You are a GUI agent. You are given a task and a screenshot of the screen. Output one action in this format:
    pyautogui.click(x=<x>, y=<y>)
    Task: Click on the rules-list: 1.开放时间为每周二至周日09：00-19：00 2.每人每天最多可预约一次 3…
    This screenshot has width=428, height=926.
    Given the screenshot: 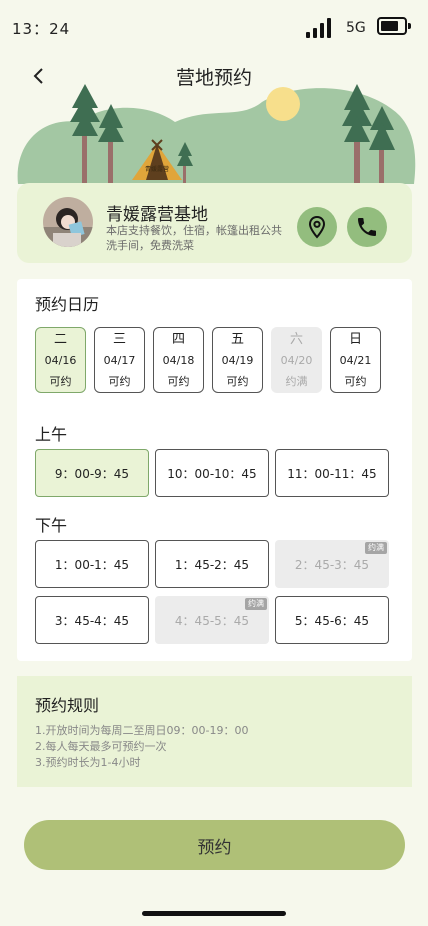 What is the action you would take?
    pyautogui.click(x=141, y=747)
    